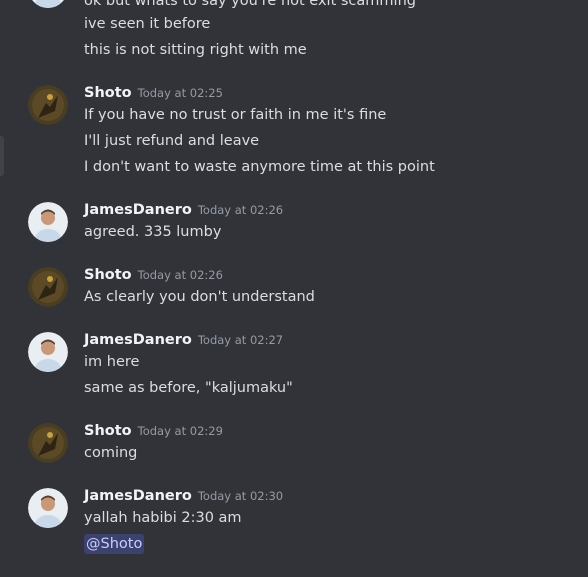 The width and height of the screenshot is (588, 577). I want to click on message-timestamp: Today at 02:30, so click(240, 496).